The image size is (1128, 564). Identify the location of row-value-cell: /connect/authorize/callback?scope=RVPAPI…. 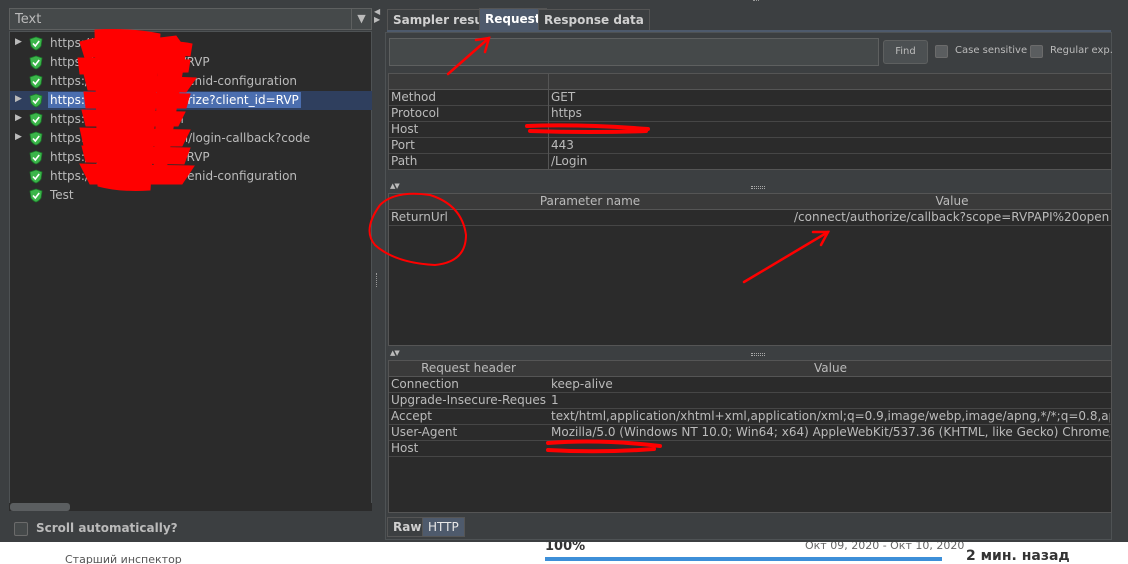
(952, 217).